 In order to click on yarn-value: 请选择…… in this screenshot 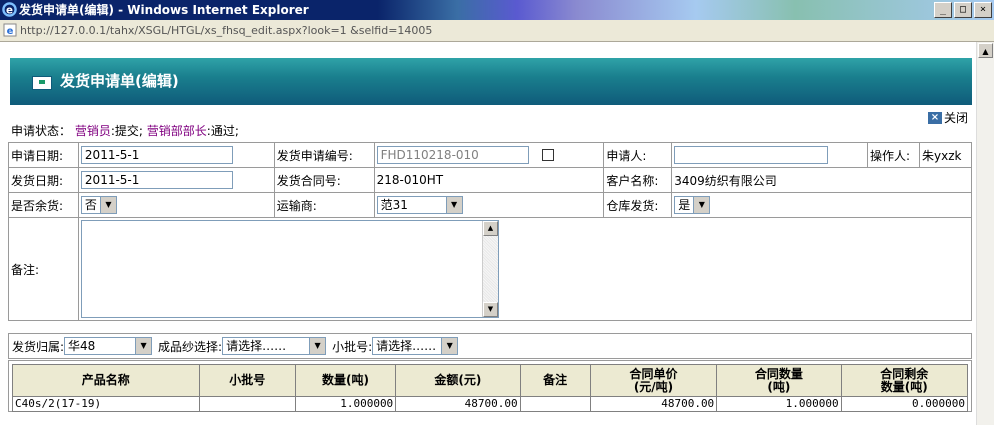, I will do `click(256, 346)`.